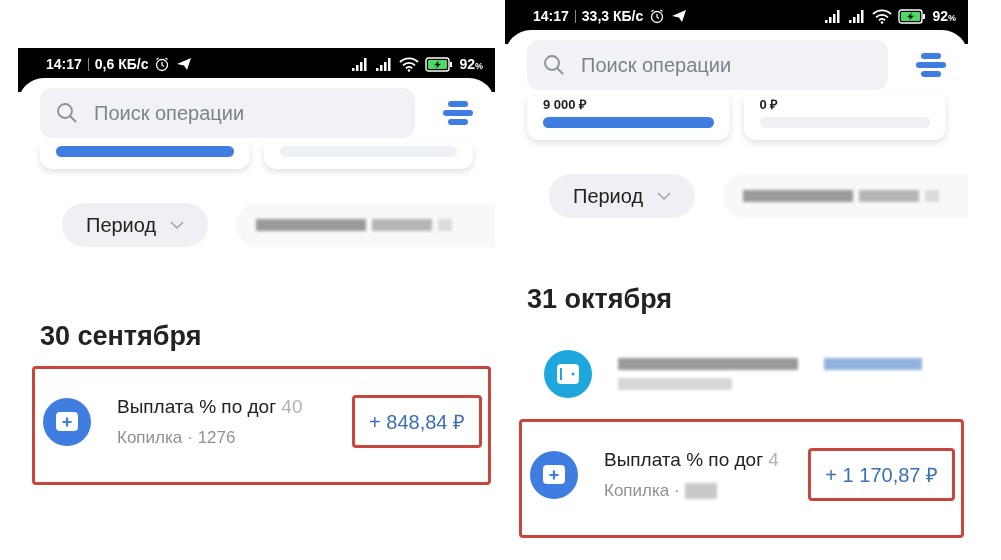  Describe the element at coordinates (741, 478) in the screenshot. I see `transaction-row: Выплата % по дог 4 Копилка · + 1 170,87 ₽` at that location.